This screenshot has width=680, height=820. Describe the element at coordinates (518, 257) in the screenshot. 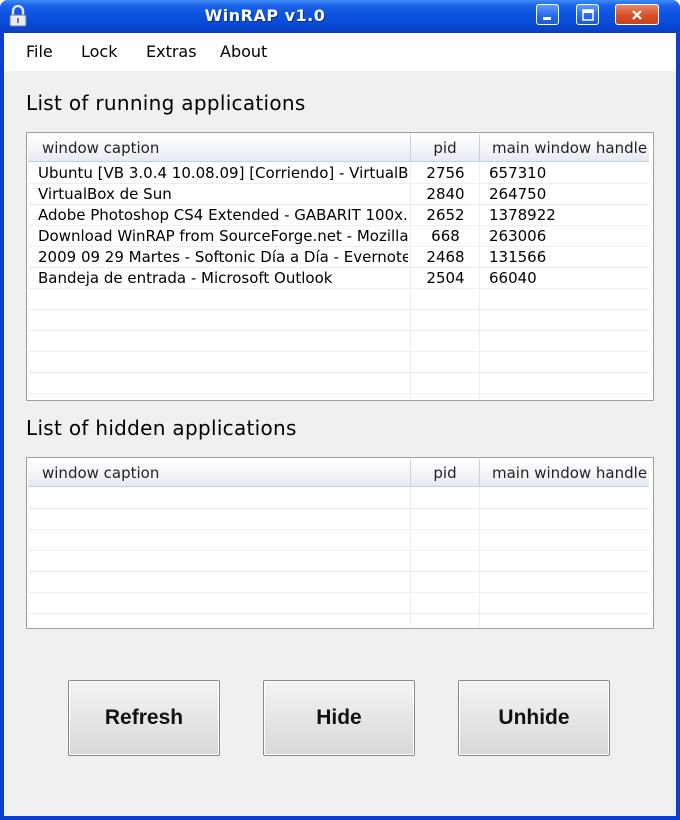

I see `cell-handle: 131566` at that location.